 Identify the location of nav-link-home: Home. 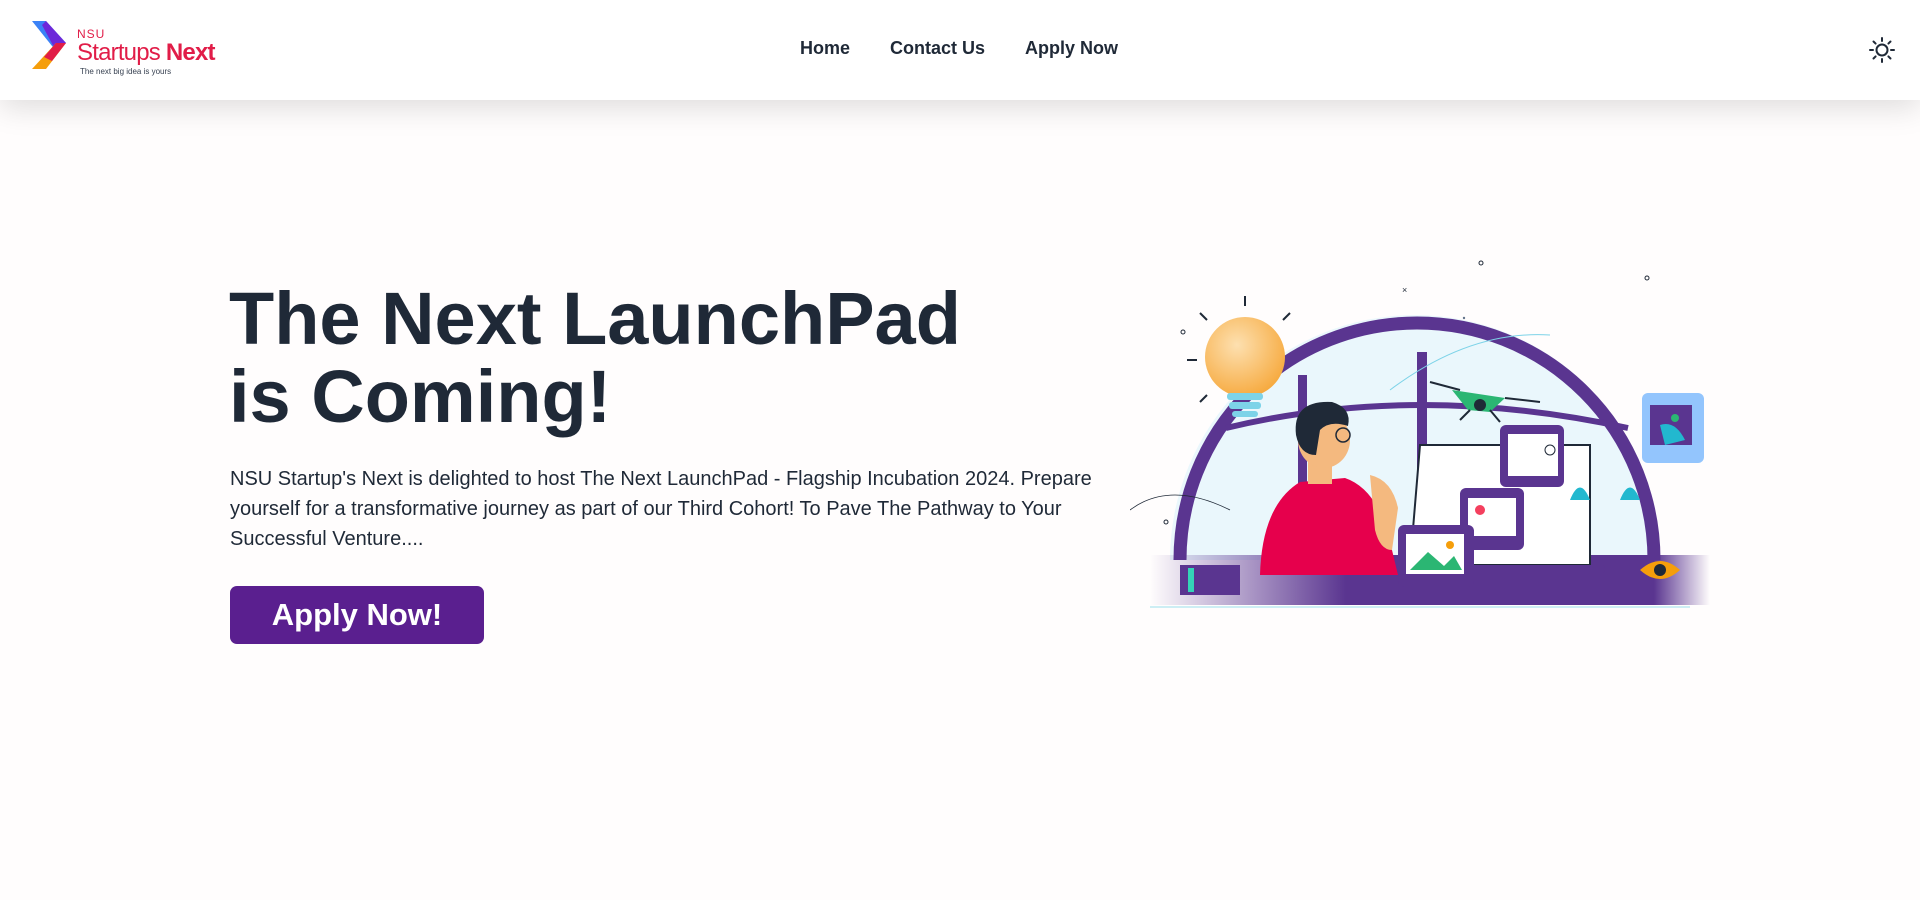
(825, 48).